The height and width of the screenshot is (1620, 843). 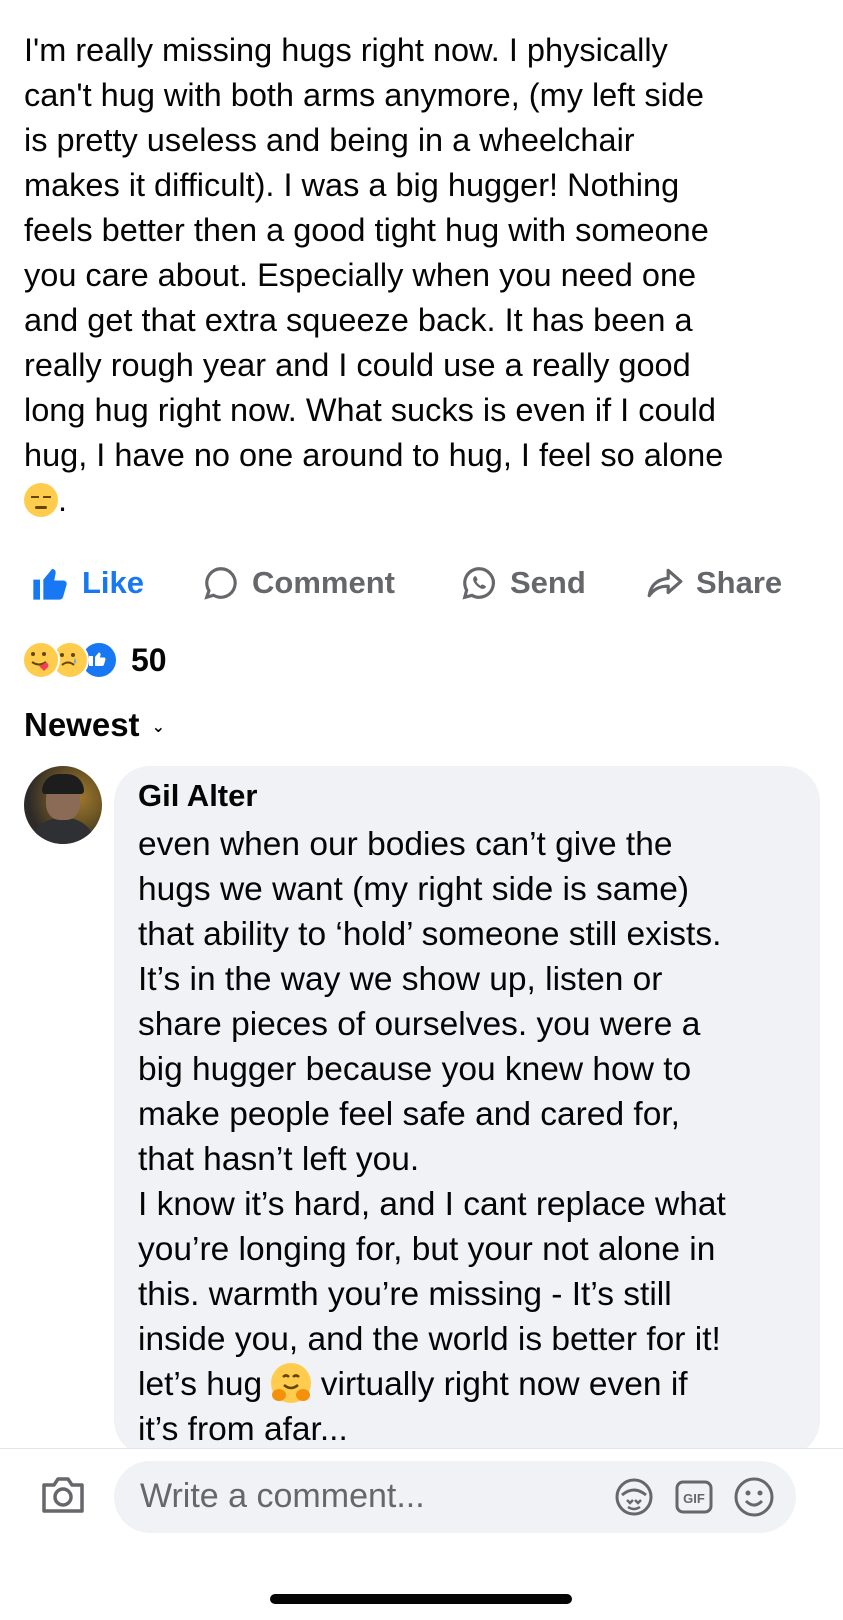 What do you see at coordinates (739, 582) in the screenshot?
I see `share-label: Share` at bounding box center [739, 582].